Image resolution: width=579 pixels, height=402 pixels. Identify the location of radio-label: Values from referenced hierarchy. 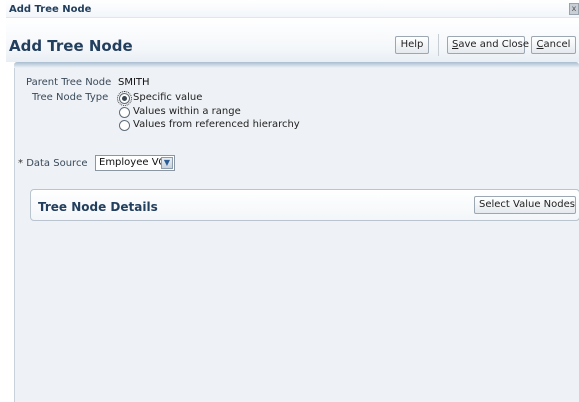
(216, 124).